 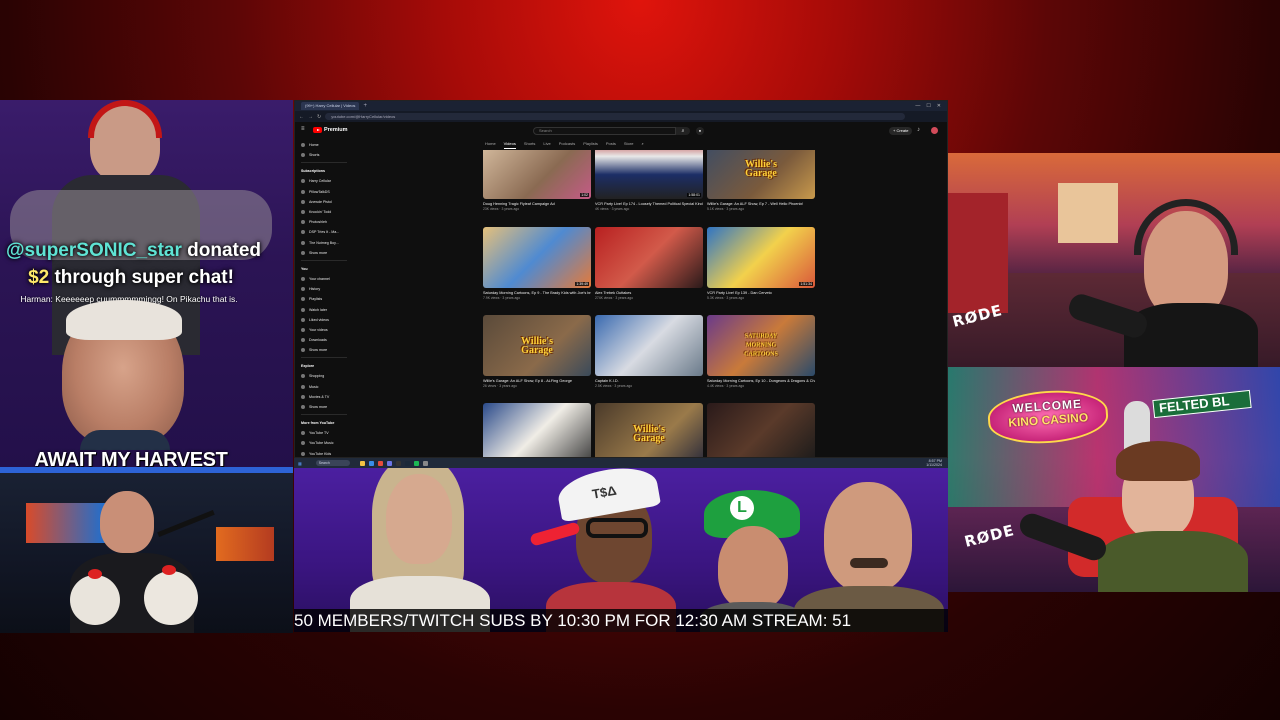 I want to click on sidebar-show-more: Show more, so click(x=327, y=253).